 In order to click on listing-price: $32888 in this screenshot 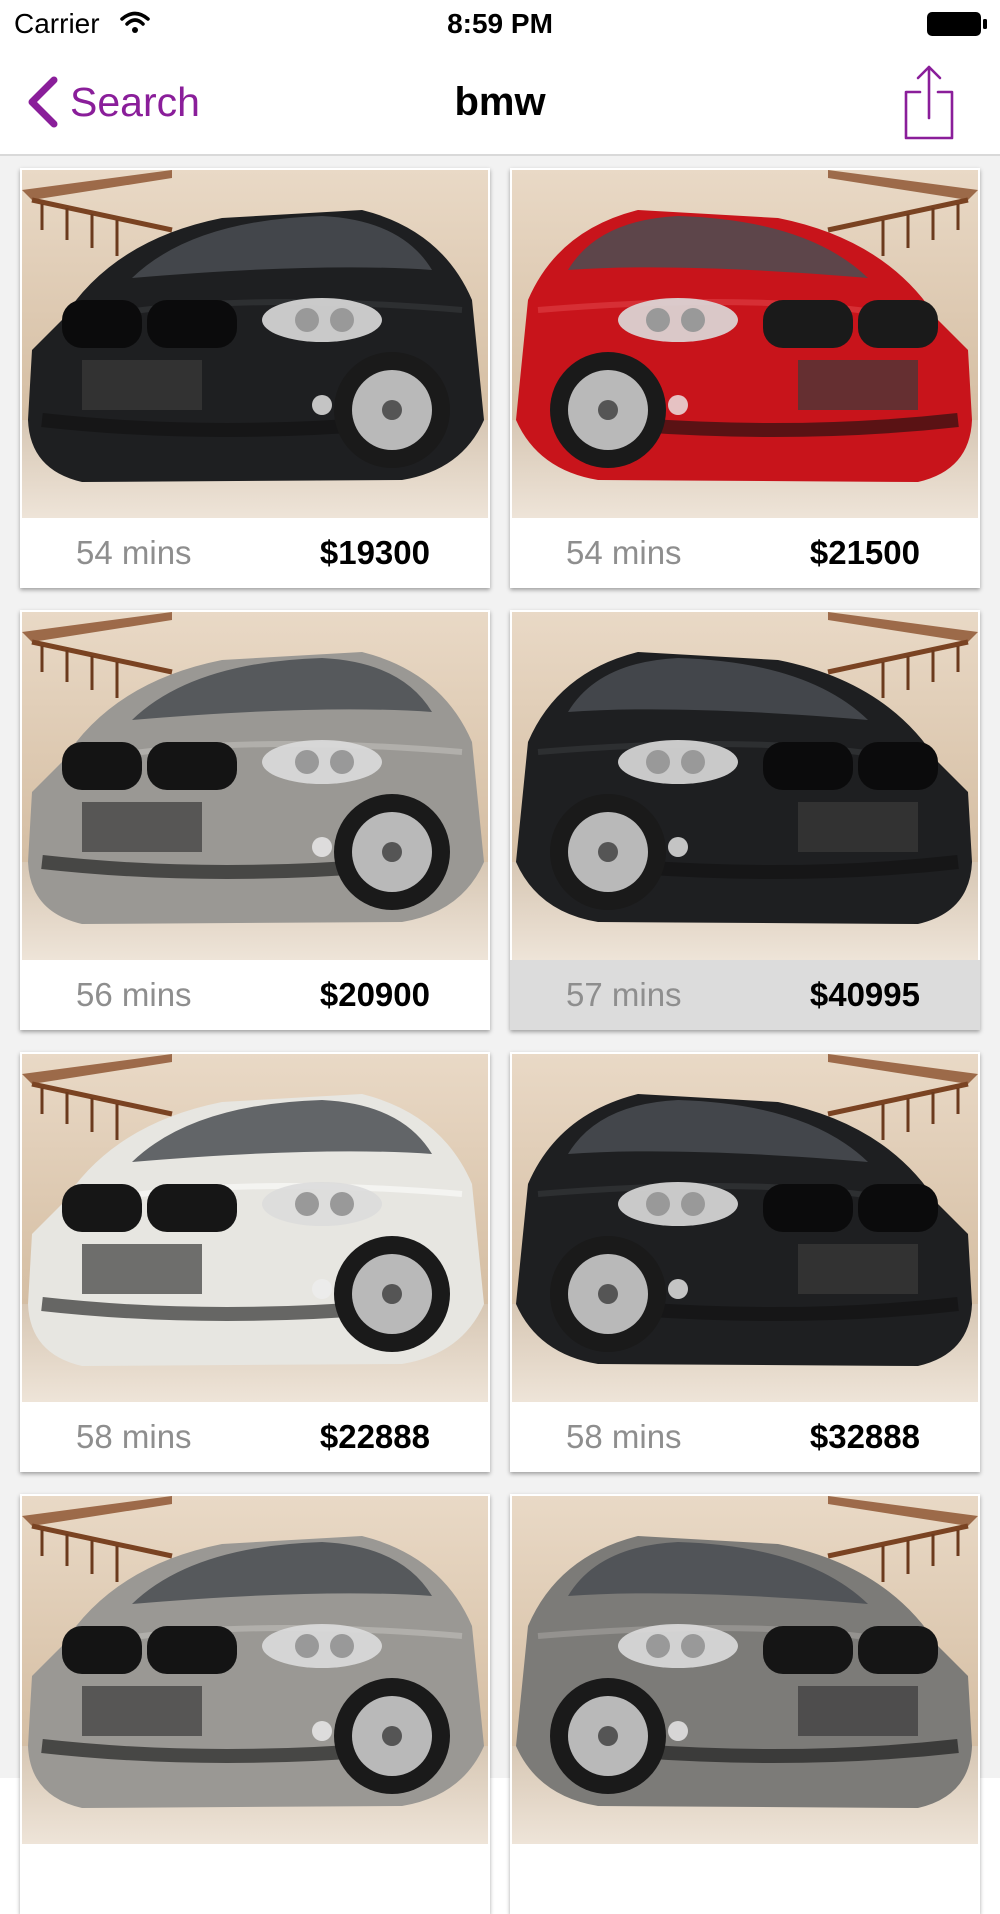, I will do `click(864, 1436)`.